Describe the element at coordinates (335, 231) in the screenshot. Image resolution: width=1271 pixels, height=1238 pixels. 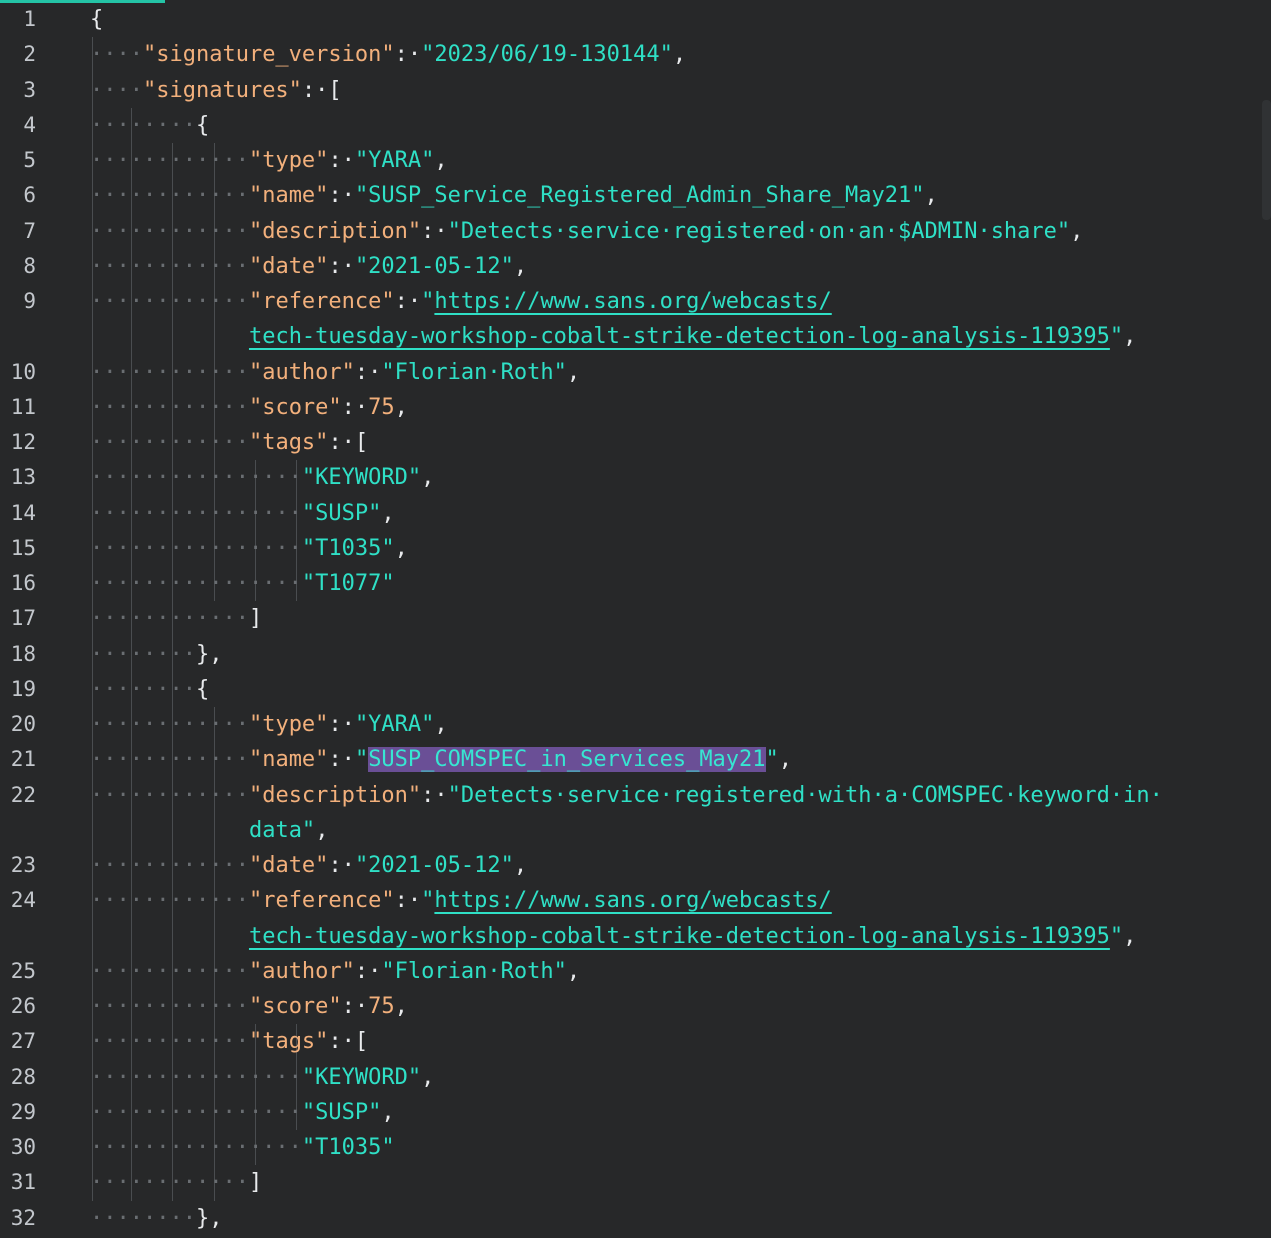
I see `json-key: "description"` at that location.